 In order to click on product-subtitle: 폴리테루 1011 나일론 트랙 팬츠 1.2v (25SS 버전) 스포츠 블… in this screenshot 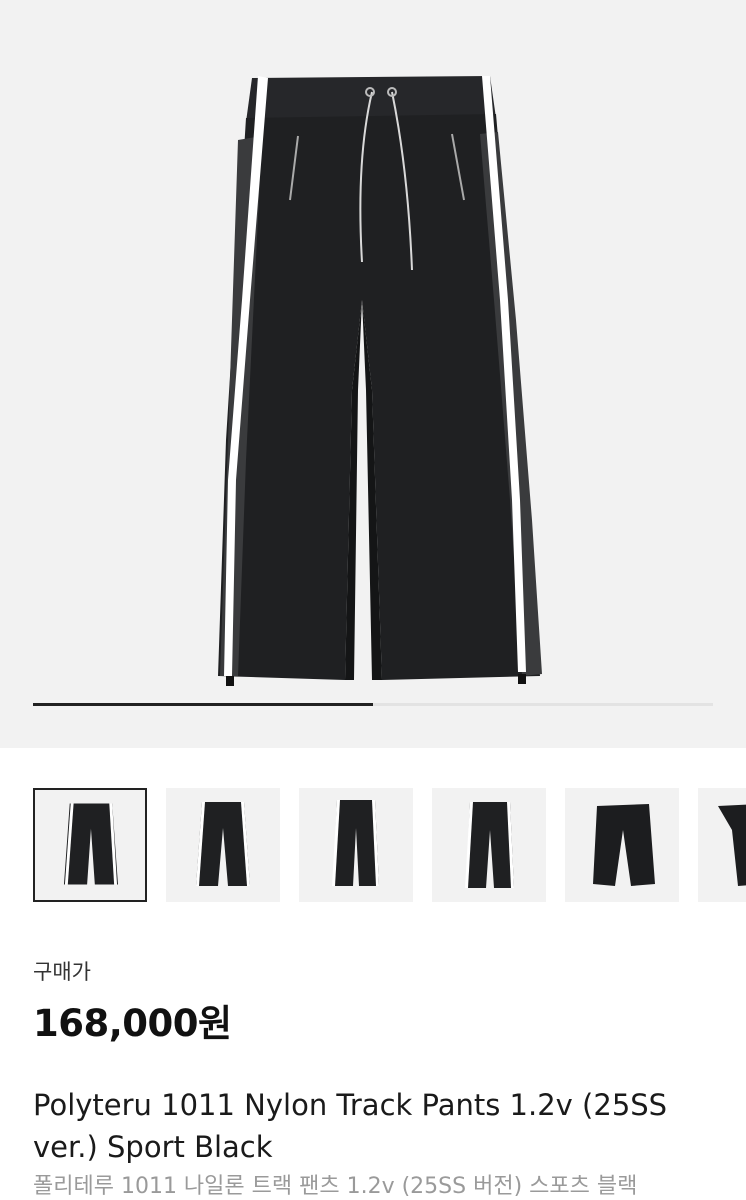, I will do `click(335, 1186)`.